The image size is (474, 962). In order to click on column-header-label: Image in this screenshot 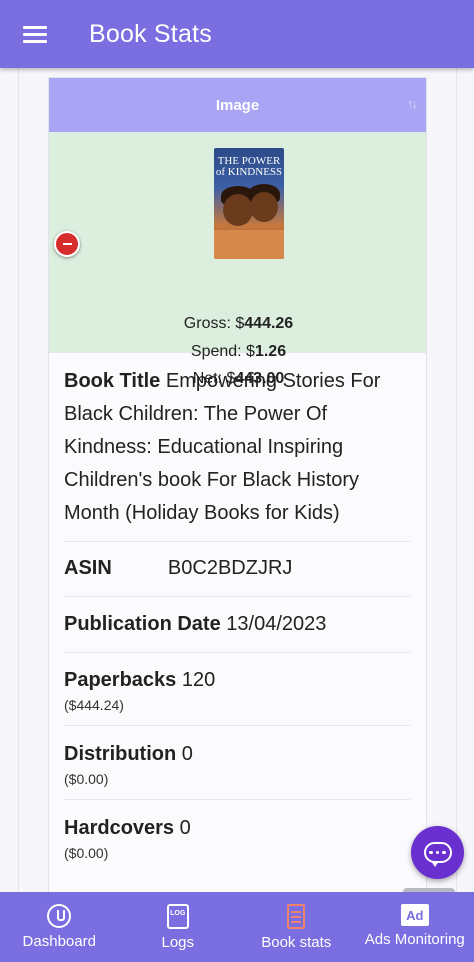, I will do `click(237, 105)`.